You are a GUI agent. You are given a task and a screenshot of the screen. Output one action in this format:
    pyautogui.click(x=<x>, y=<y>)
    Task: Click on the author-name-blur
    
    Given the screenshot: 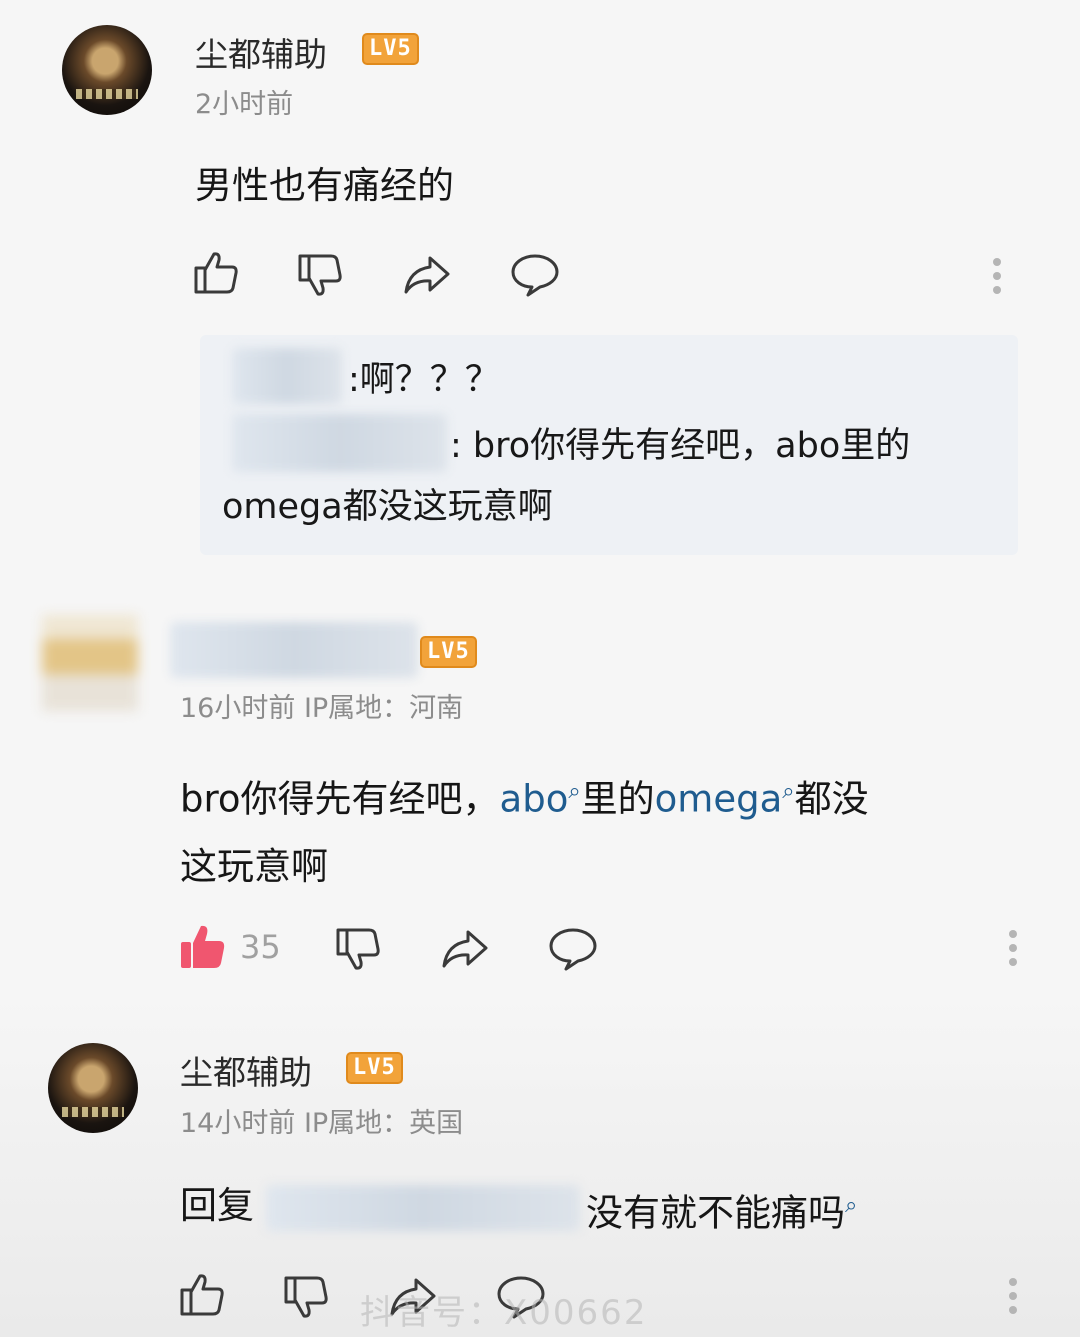 What is the action you would take?
    pyautogui.click(x=294, y=650)
    